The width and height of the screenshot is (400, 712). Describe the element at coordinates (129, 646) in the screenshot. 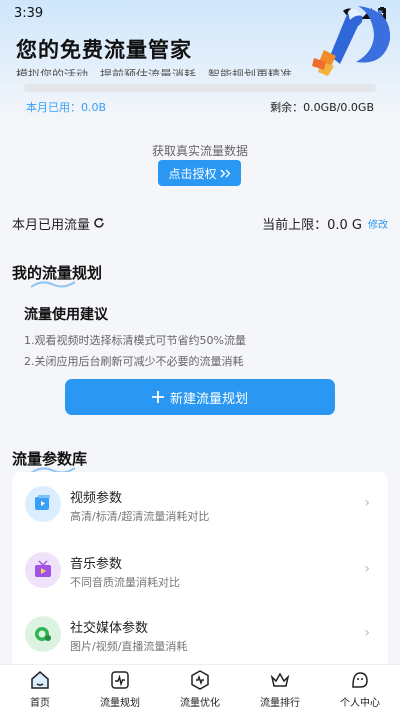

I see `list-item-desc: 图片/视频/直播流量消耗` at that location.